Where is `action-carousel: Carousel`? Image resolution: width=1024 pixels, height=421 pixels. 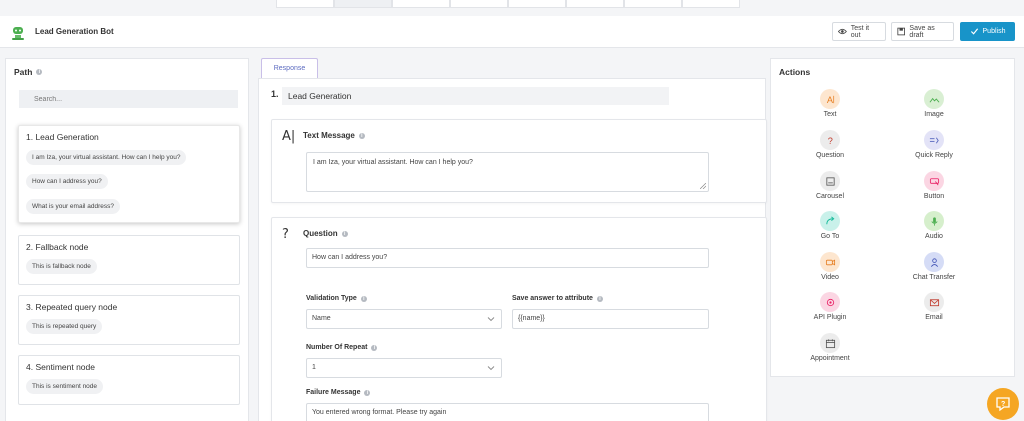 action-carousel: Carousel is located at coordinates (830, 185).